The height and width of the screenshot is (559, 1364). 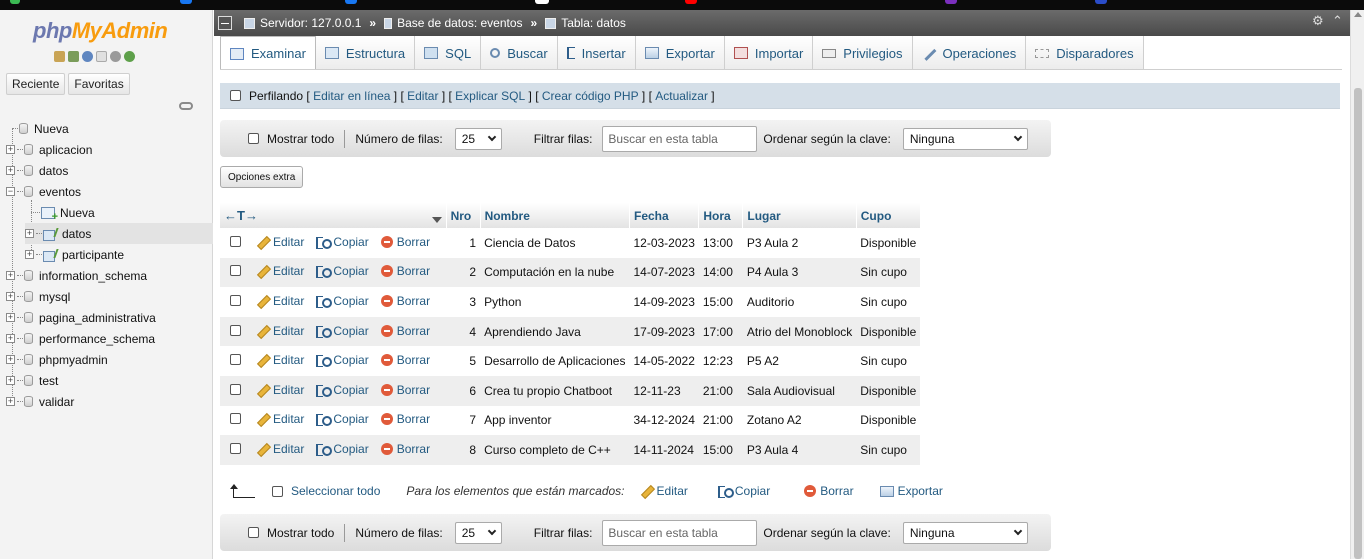 What do you see at coordinates (681, 96) in the screenshot?
I see `refresh-link: Actualizar` at bounding box center [681, 96].